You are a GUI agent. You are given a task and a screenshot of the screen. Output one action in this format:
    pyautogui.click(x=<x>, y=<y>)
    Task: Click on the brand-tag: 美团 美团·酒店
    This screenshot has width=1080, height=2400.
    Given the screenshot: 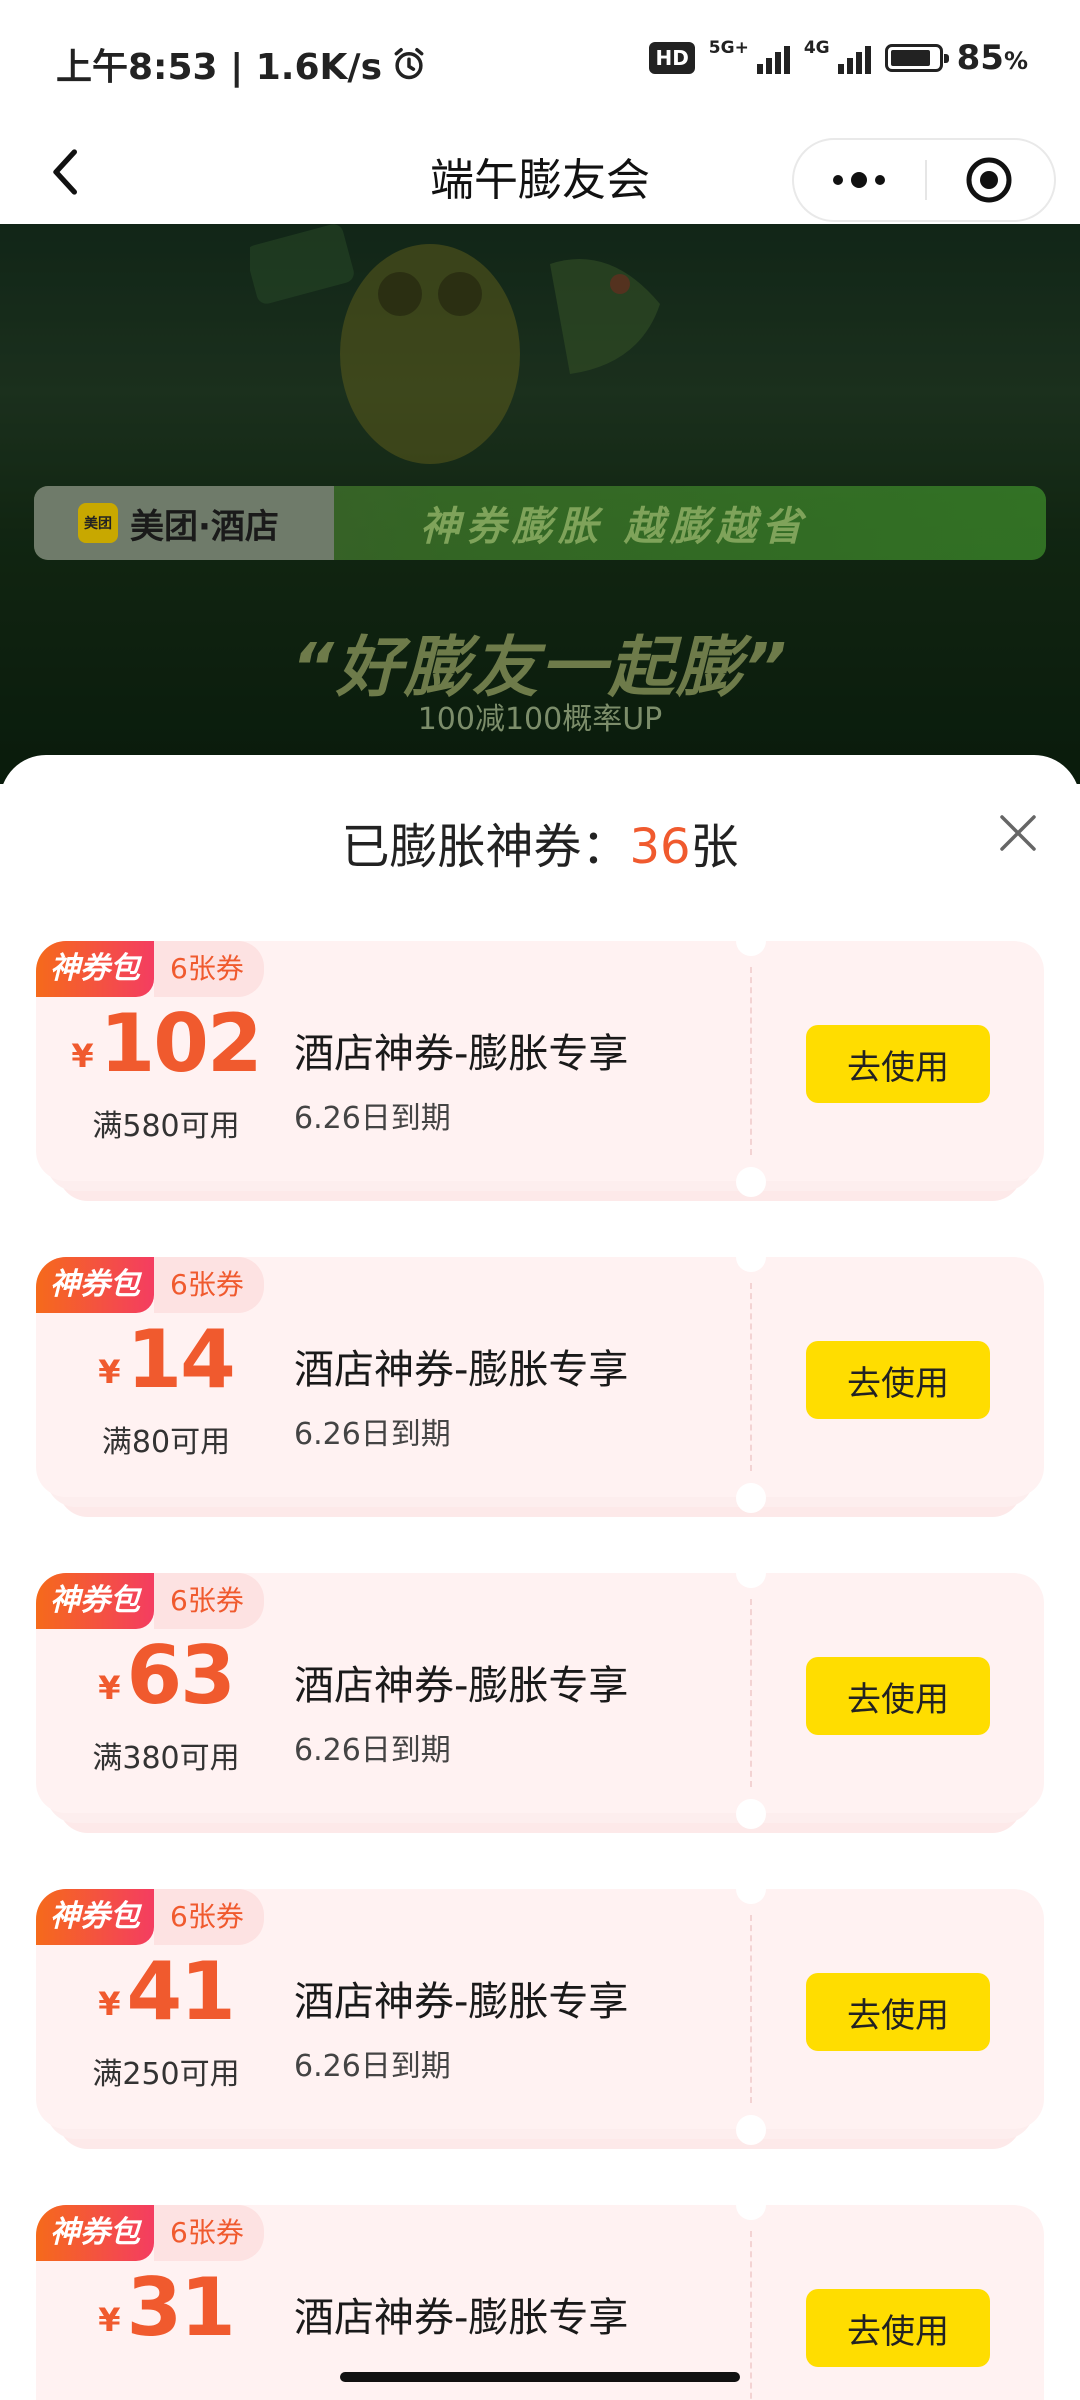 What is the action you would take?
    pyautogui.click(x=184, y=523)
    